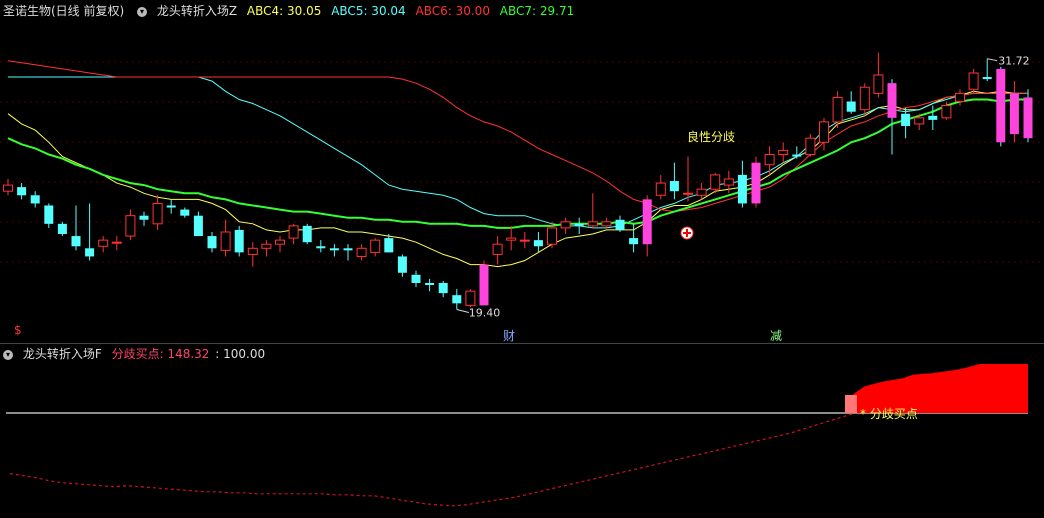  Describe the element at coordinates (889, 414) in the screenshot. I see `buy-point-label: * 分歧买点` at that location.